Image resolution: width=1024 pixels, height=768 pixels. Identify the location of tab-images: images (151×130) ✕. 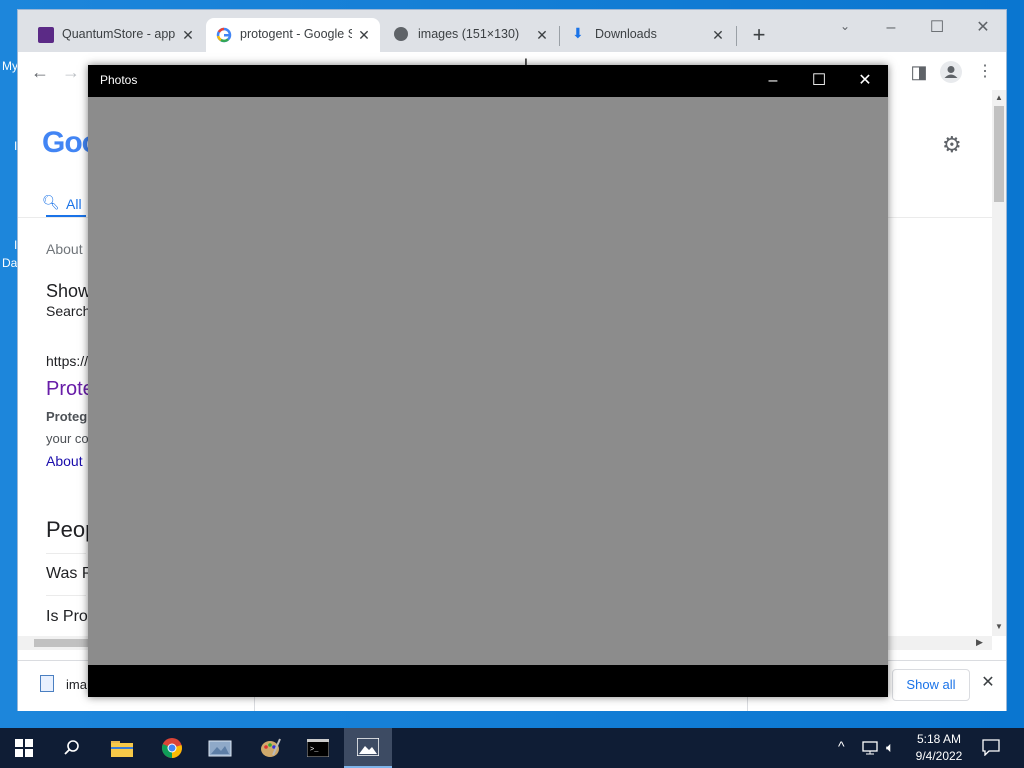
(473, 35).